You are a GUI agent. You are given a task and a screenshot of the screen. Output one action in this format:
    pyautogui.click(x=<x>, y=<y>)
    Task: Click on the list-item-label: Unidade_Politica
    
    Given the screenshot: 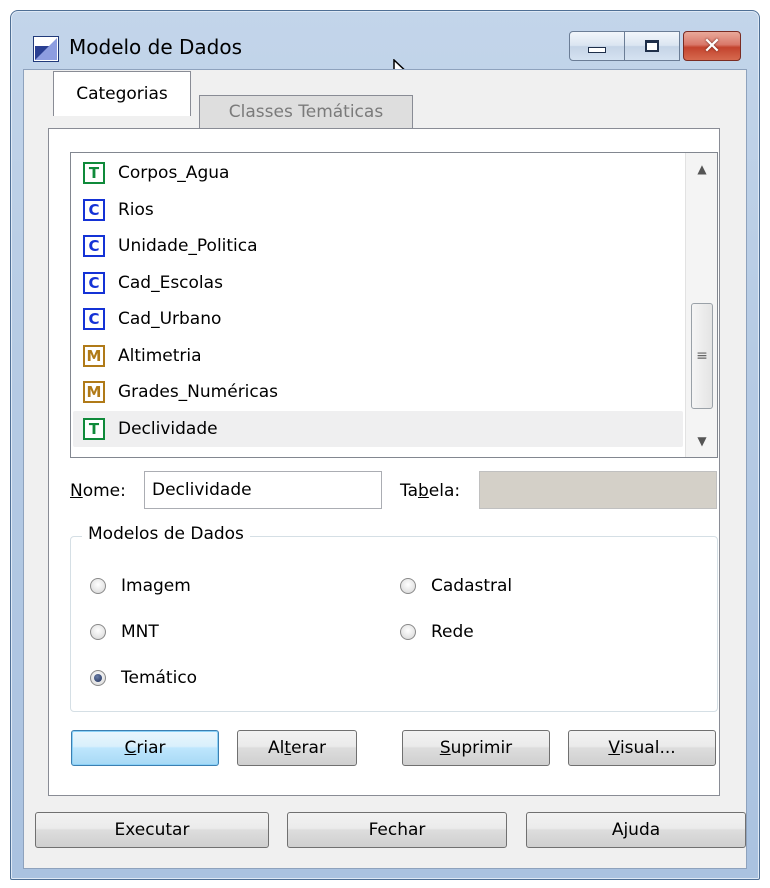 What is the action you would take?
    pyautogui.click(x=188, y=246)
    